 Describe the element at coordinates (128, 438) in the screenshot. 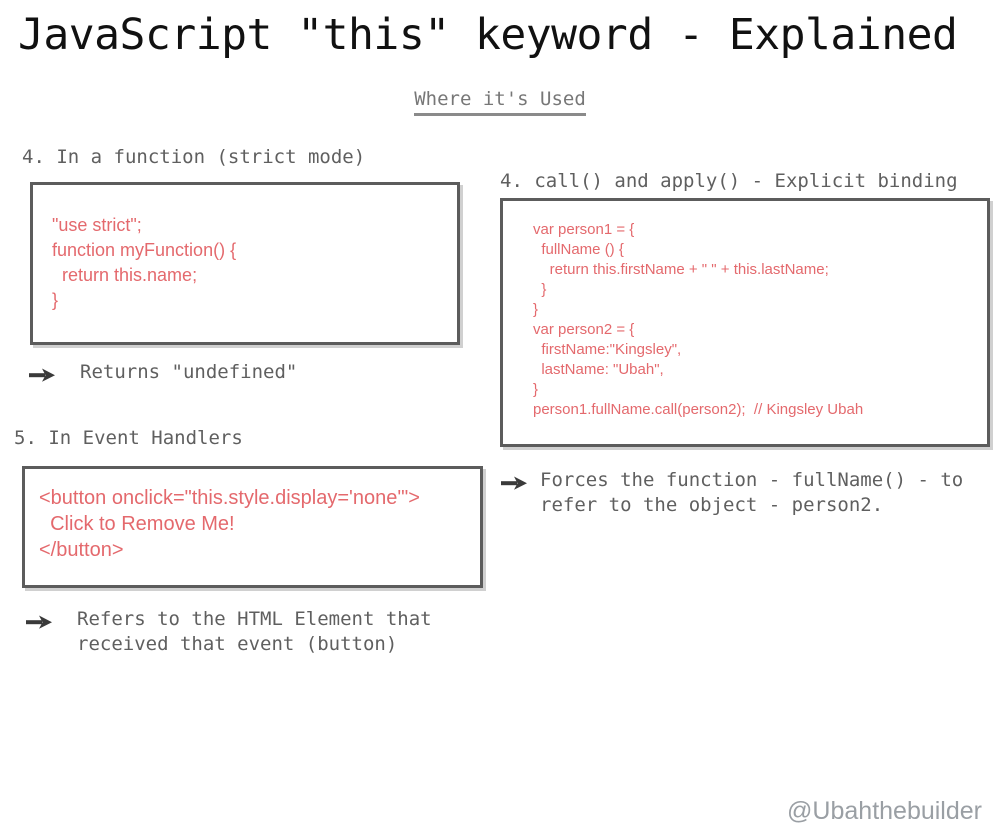

I see `section-heading-event-handlers: 5. In Event Handlers` at that location.